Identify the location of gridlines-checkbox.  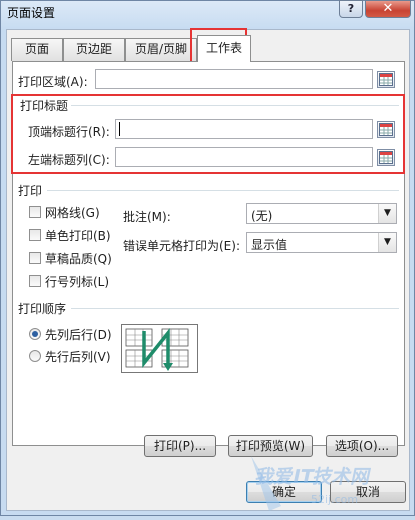
(35, 212).